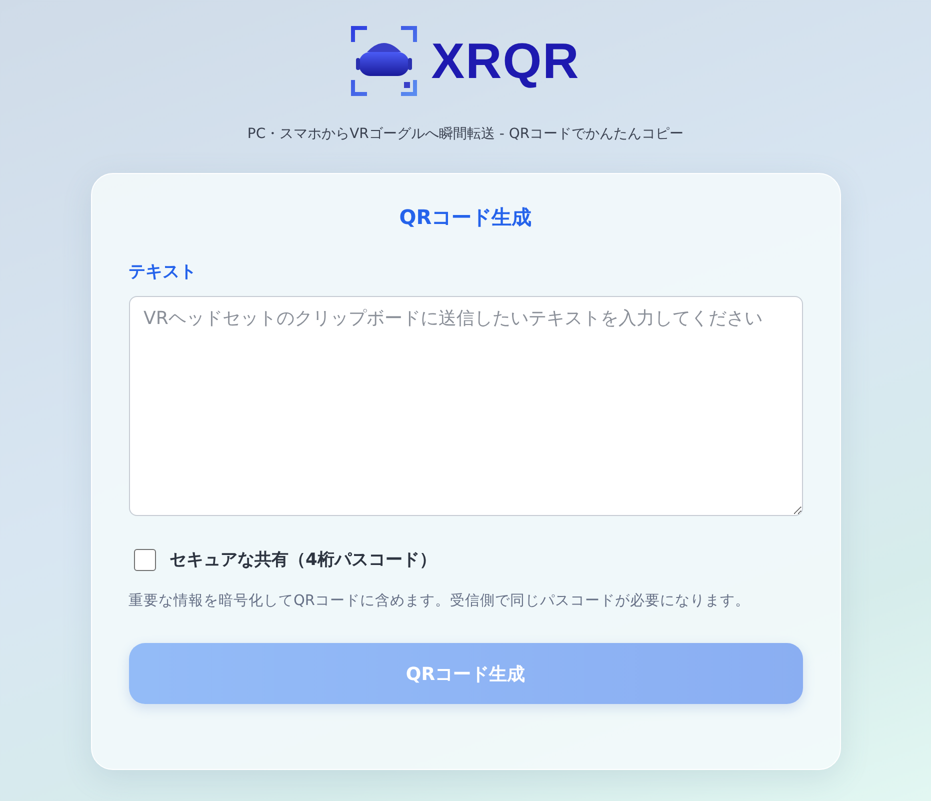  Describe the element at coordinates (465, 217) in the screenshot. I see `card-title: QRコード生成` at that location.